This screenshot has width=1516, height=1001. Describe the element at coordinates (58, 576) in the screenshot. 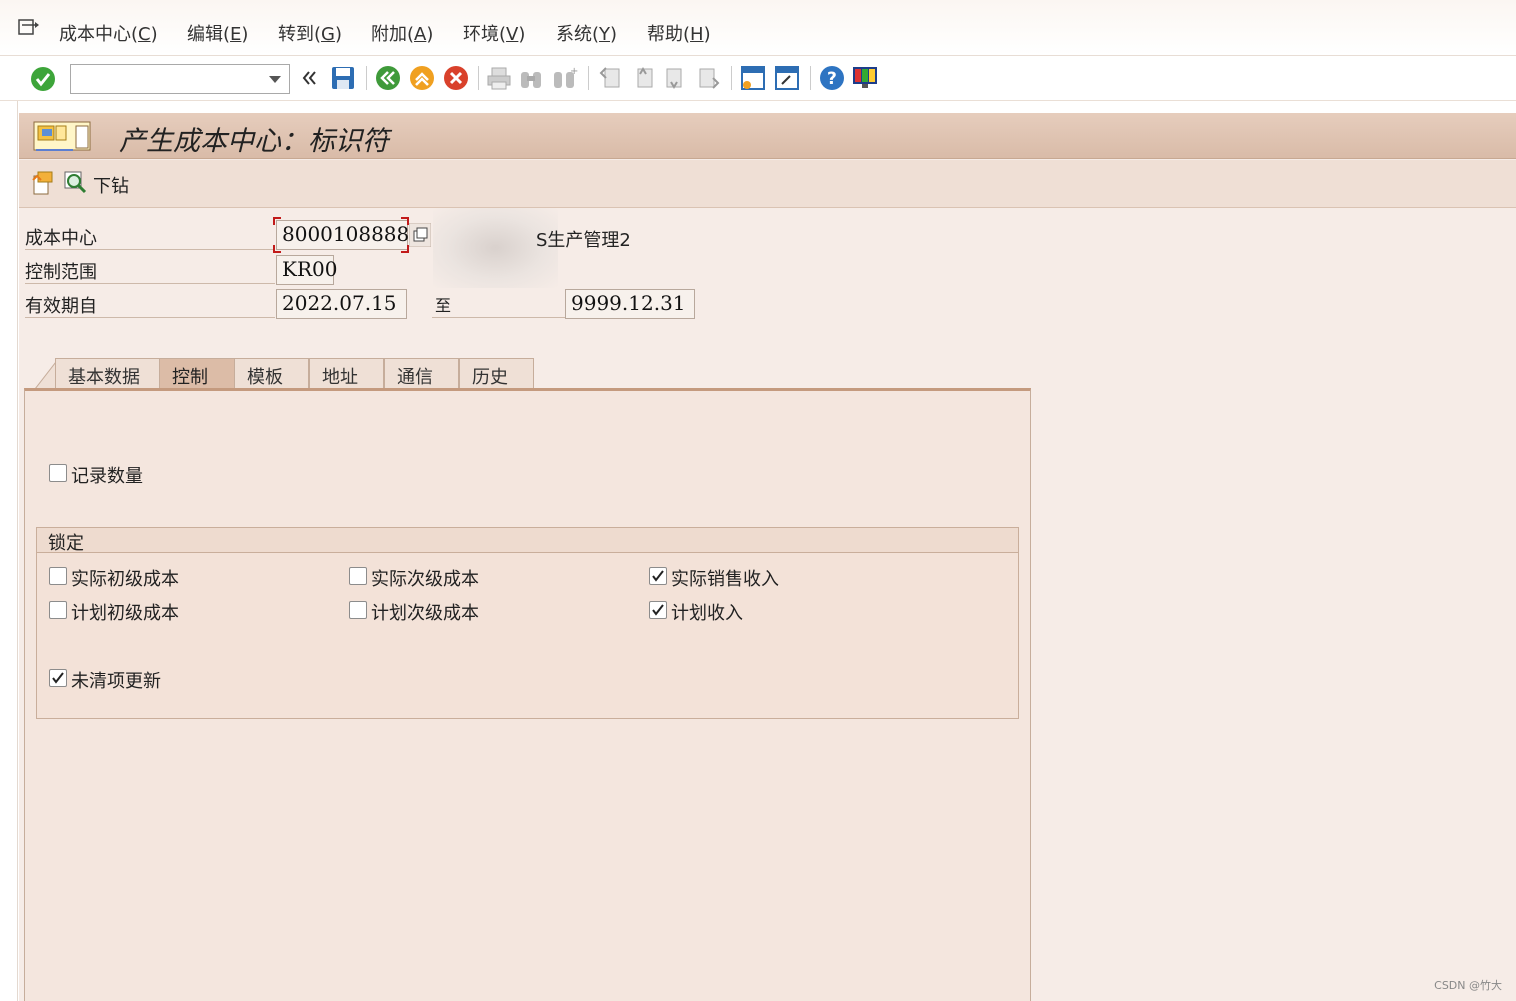

I see `actual-primary-costs-checkbox` at that location.